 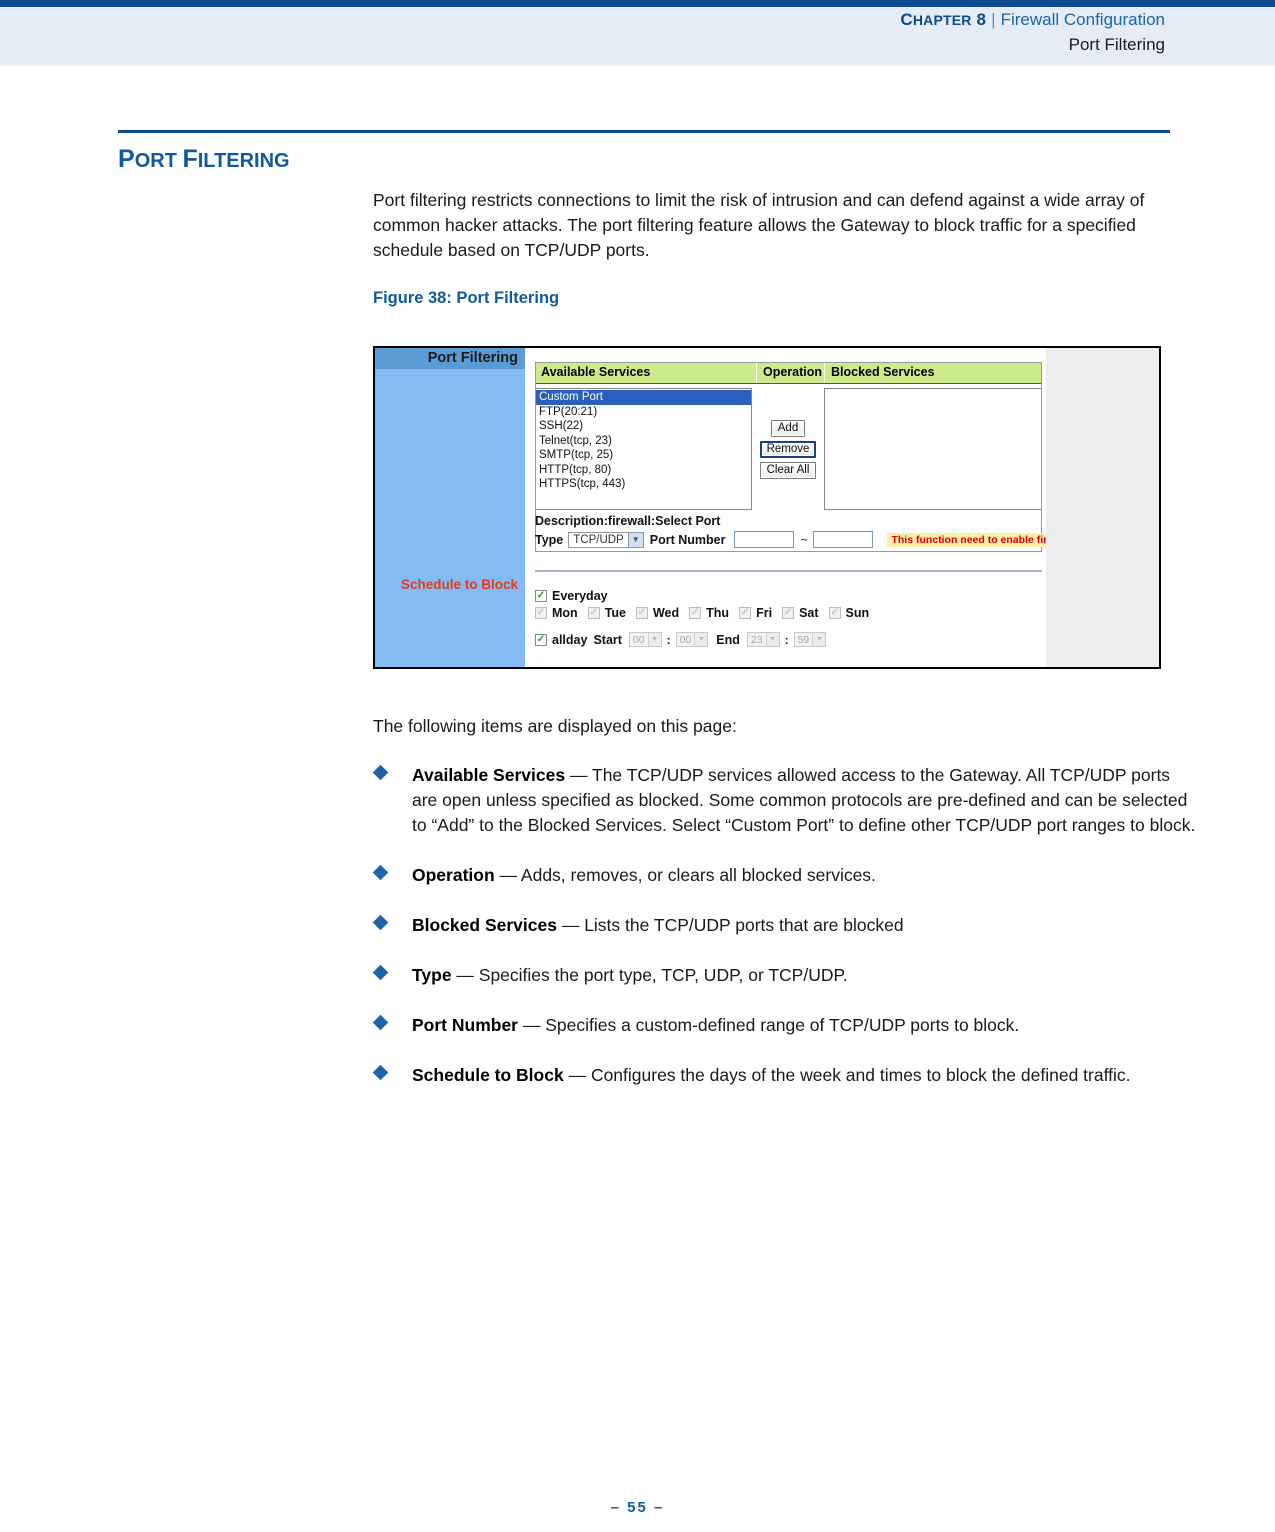 What do you see at coordinates (803, 639) in the screenshot?
I see `end-minute-value: 59` at bounding box center [803, 639].